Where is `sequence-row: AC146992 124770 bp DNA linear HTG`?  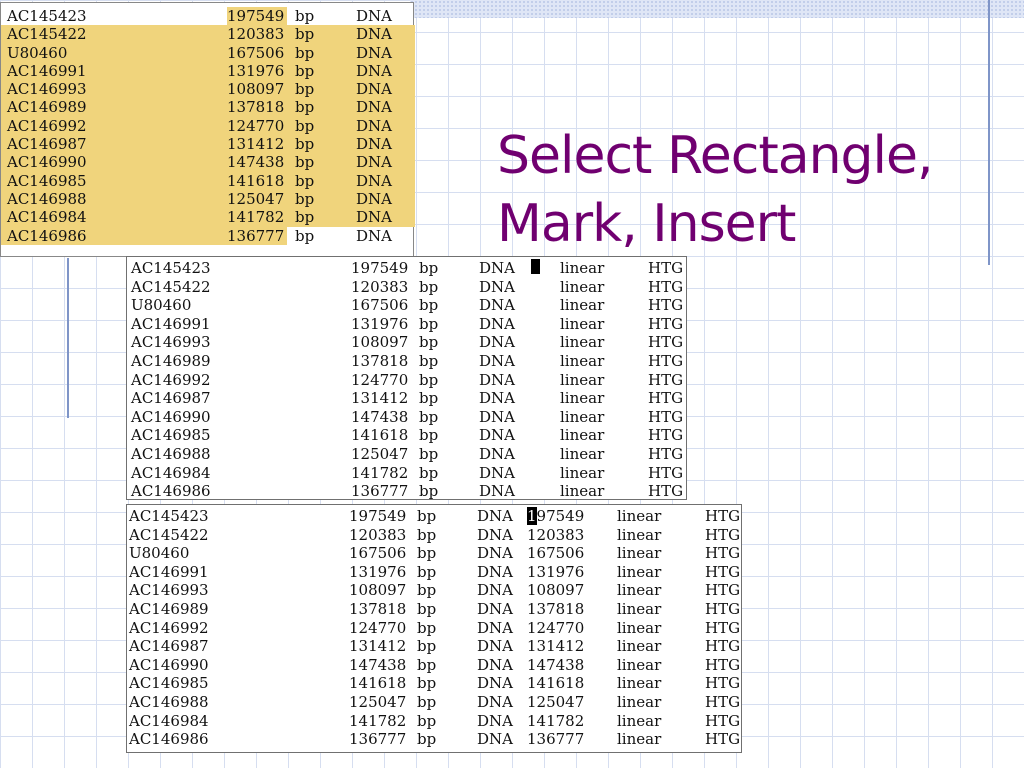
sequence-row: AC146992 124770 bp DNA linear HTG is located at coordinates (406, 380).